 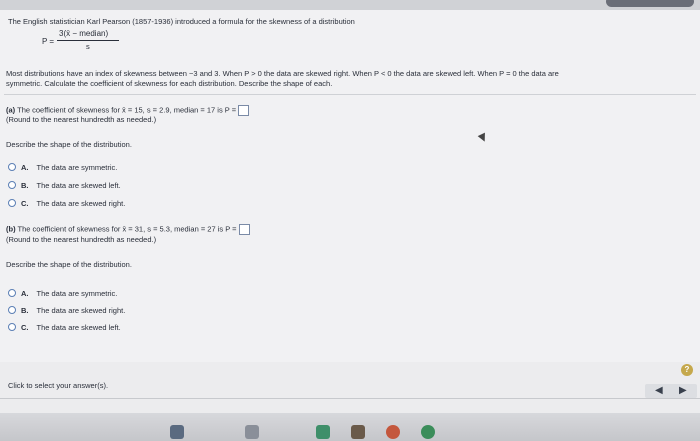 I want to click on formula-denominator: s, so click(x=88, y=46).